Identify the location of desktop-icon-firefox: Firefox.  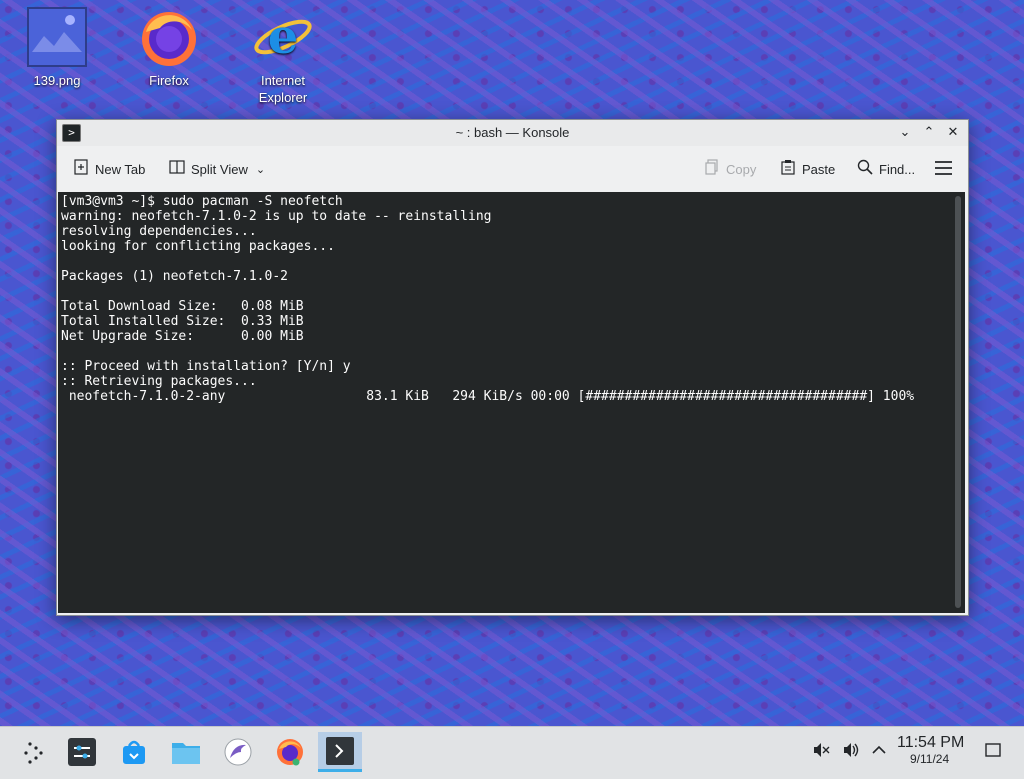
(169, 47).